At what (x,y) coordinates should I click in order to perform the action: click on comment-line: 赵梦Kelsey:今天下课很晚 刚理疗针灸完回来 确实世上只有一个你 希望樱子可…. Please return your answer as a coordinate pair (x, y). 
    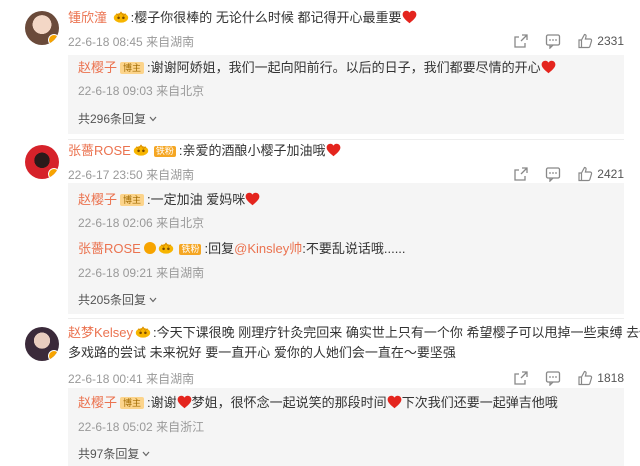
    Looking at the image, I should click on (354, 333).